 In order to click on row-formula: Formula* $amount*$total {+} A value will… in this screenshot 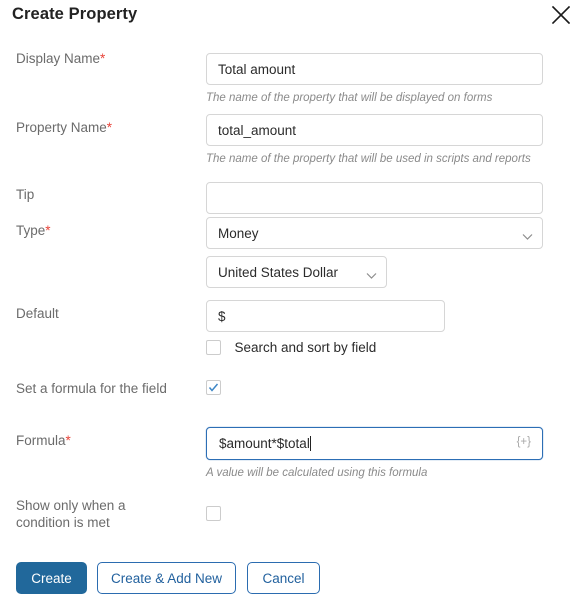, I will do `click(285, 445)`.